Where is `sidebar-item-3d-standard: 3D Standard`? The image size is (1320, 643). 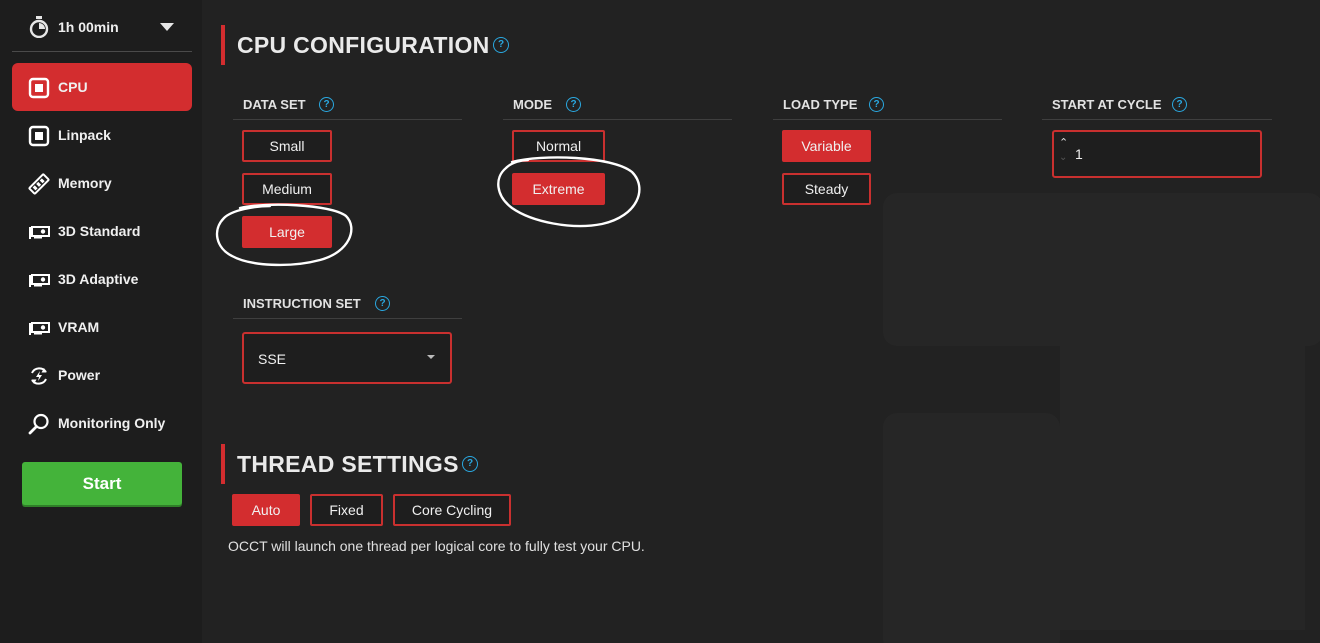 sidebar-item-3d-standard: 3D Standard is located at coordinates (102, 231).